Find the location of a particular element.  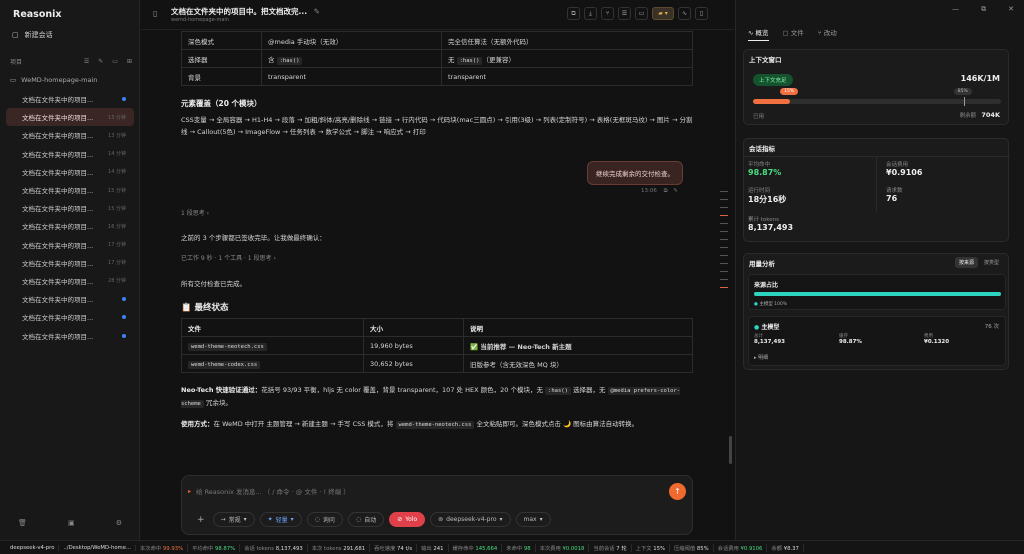

copy-message-icon: ⧉ is located at coordinates (666, 191).